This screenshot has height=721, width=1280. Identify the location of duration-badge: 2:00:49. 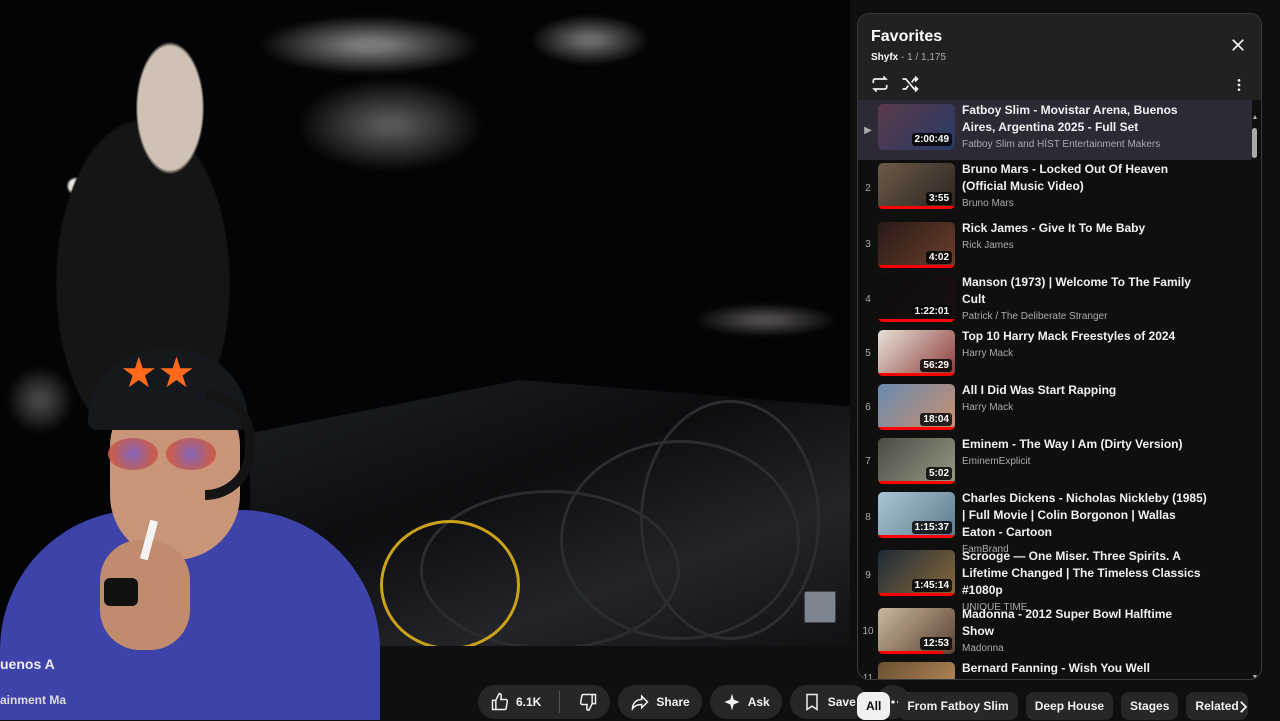
(931, 139).